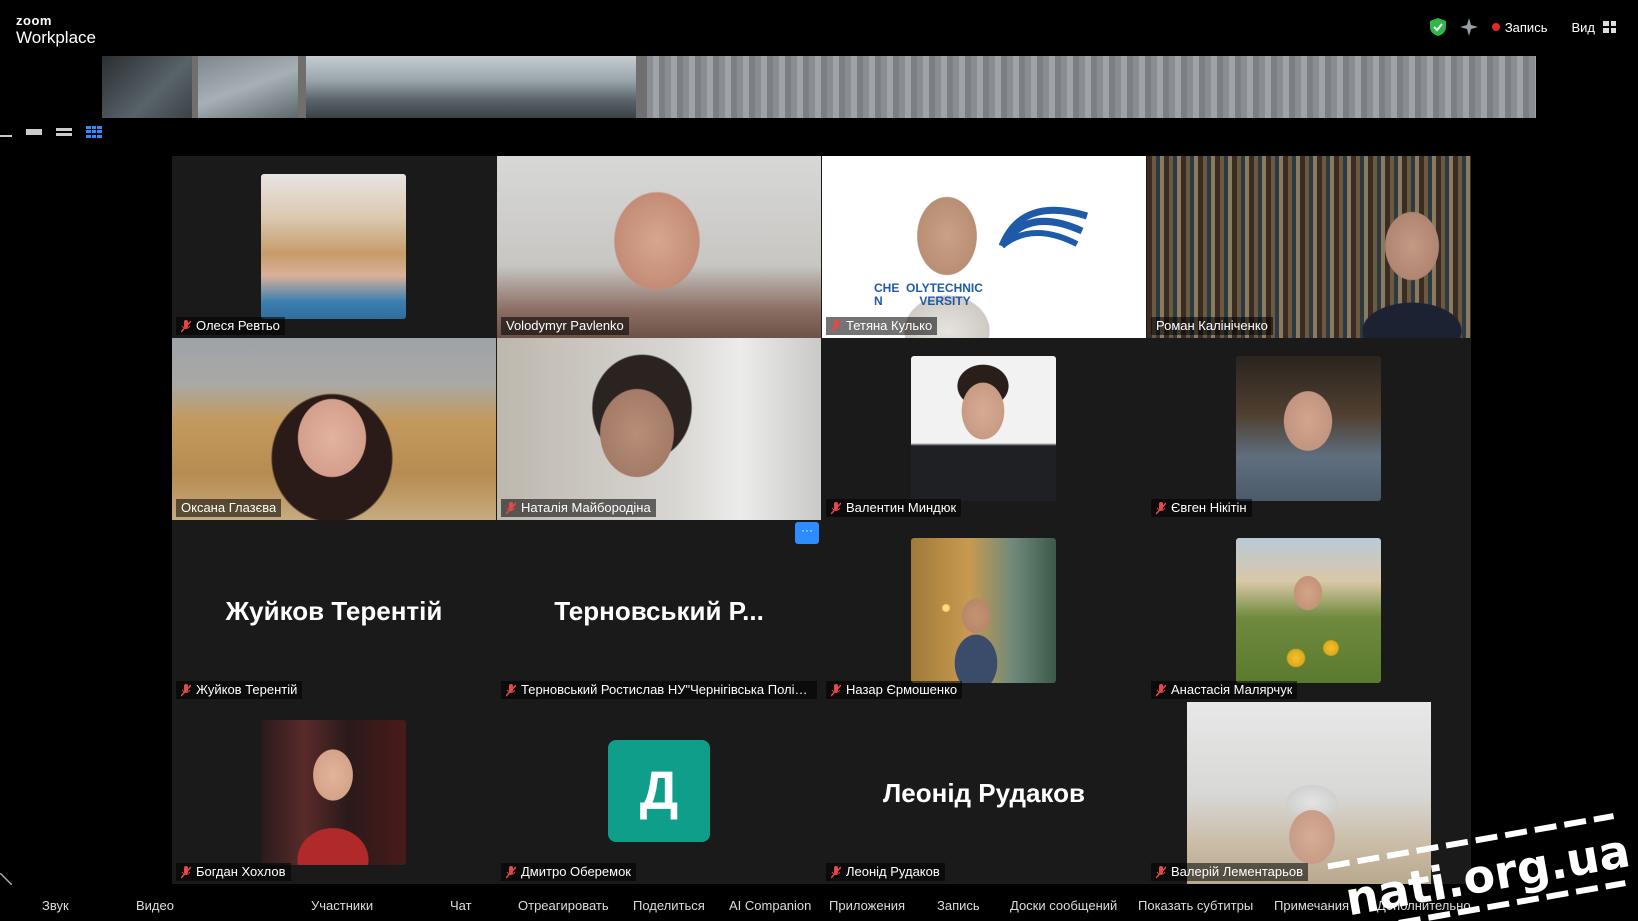 This screenshot has width=1638, height=921. What do you see at coordinates (1063, 905) in the screenshot?
I see `toolbar-whiteboards-button: Доски сообщений` at bounding box center [1063, 905].